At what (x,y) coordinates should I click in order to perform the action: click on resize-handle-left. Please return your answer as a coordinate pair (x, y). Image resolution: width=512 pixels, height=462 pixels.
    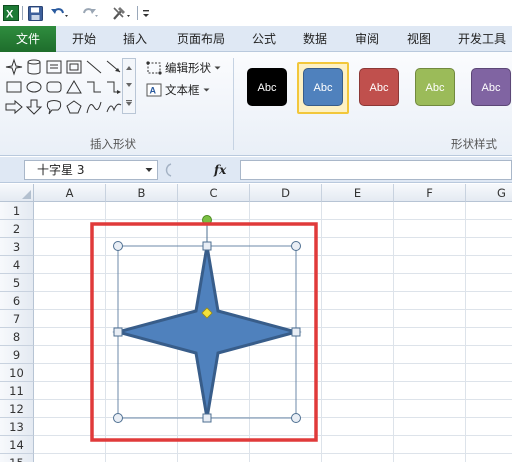
    Looking at the image, I should click on (118, 332).